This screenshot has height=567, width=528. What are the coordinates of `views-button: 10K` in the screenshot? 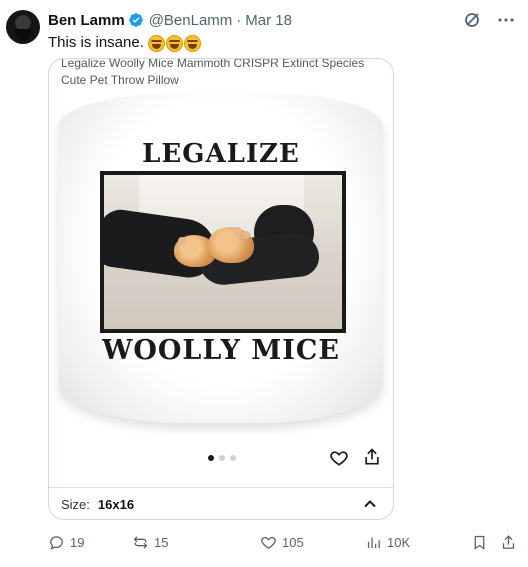 It's located at (387, 542).